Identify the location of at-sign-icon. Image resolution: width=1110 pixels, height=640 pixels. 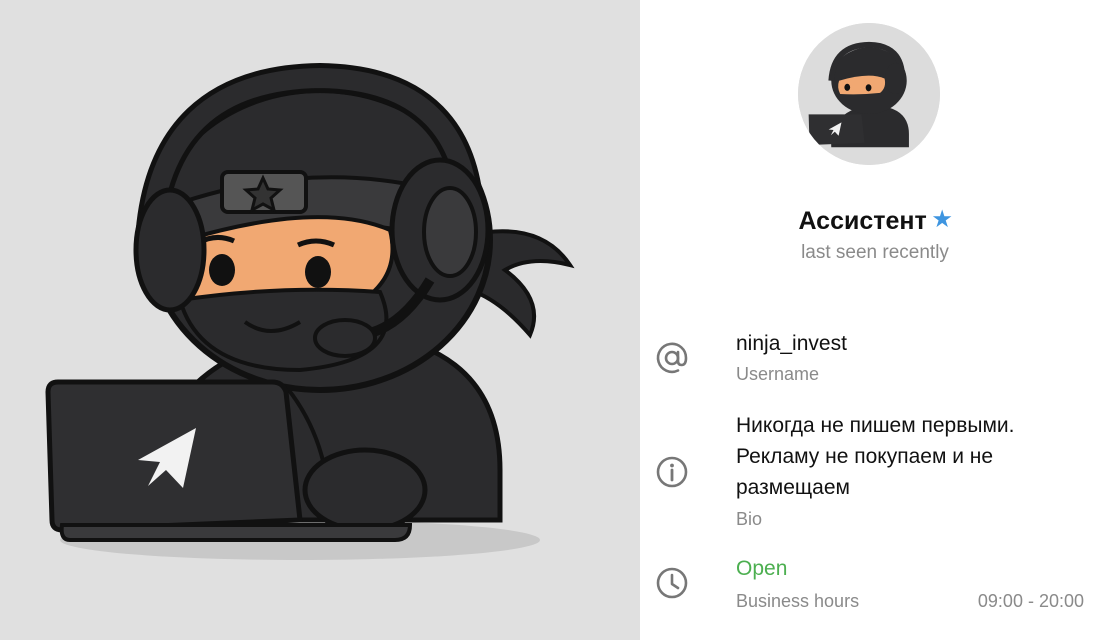
(672, 358).